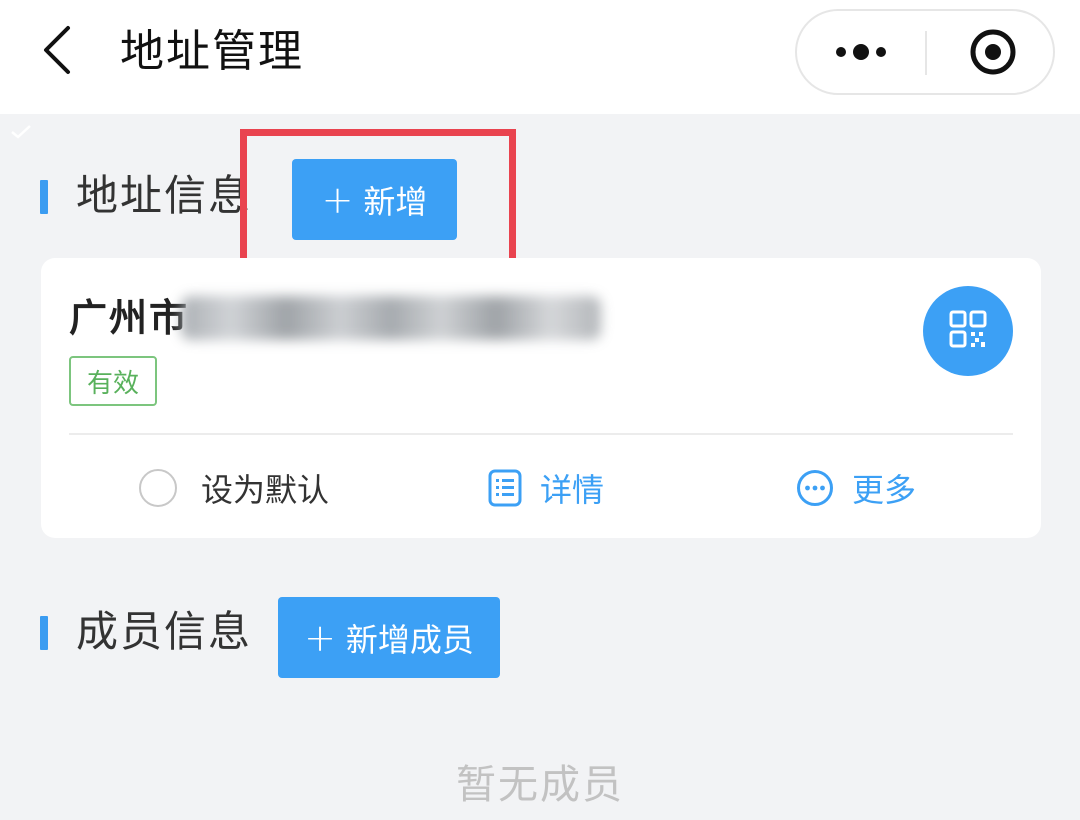 This screenshot has height=820, width=1080. What do you see at coordinates (164, 195) in the screenshot?
I see `address-section-title: 地址信息` at bounding box center [164, 195].